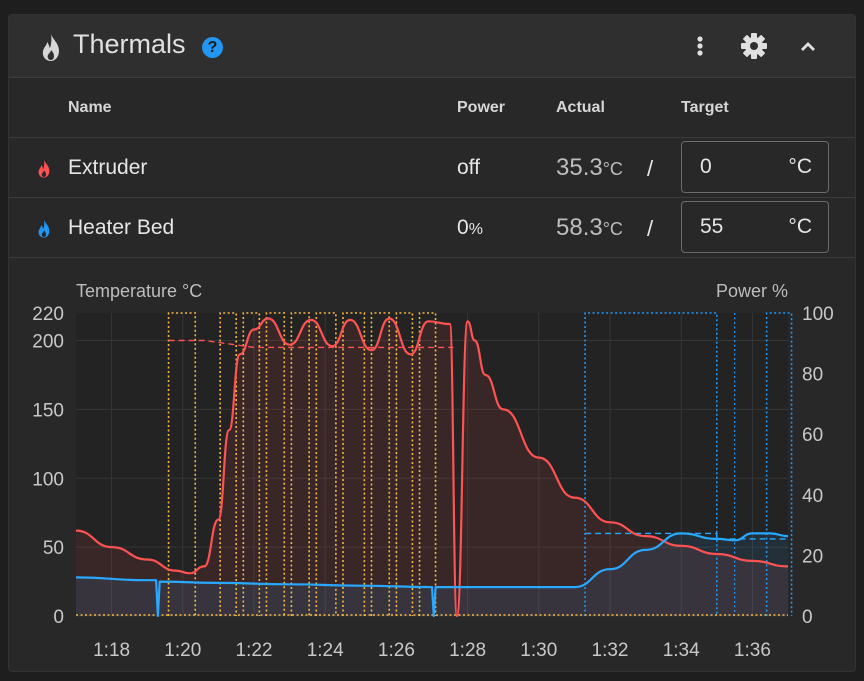  I want to click on x-tick-label: 1:30, so click(538, 650).